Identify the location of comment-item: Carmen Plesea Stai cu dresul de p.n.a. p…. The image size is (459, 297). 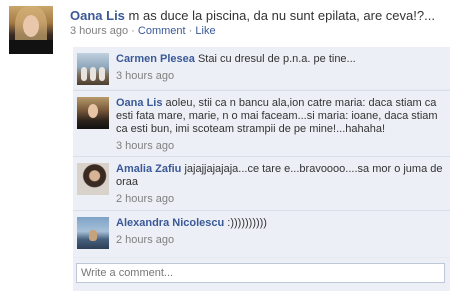
(261, 68).